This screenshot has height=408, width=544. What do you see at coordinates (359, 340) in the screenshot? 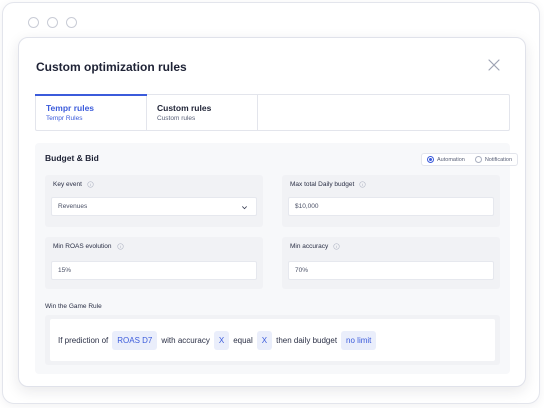
I see `rule-chip-budget: no limit` at bounding box center [359, 340].